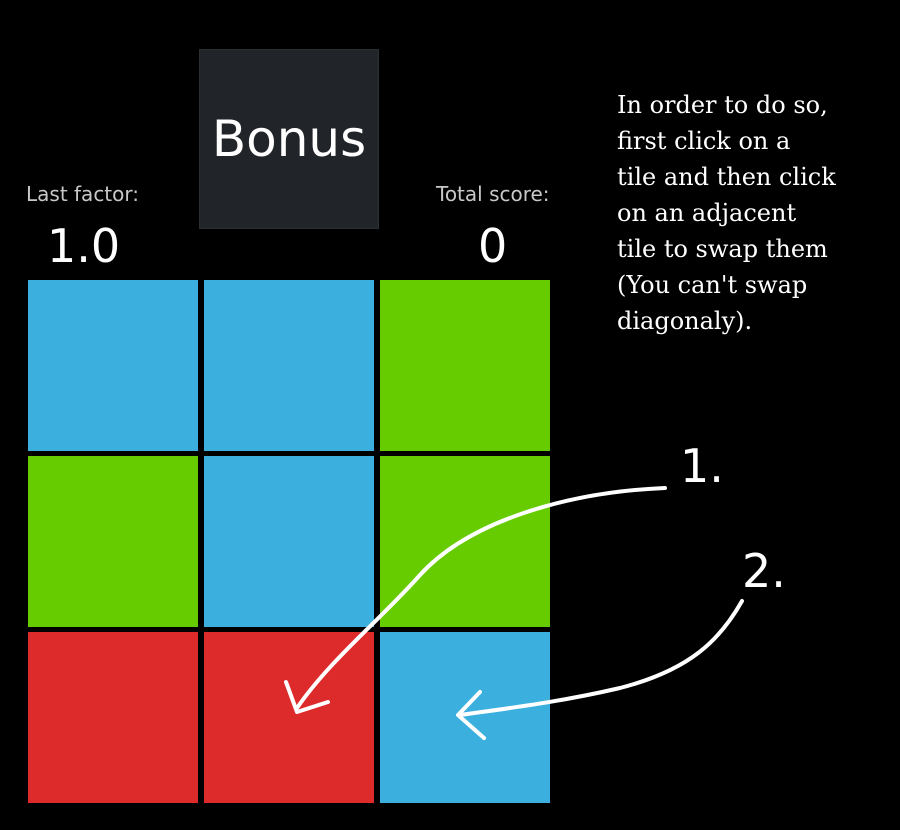 This screenshot has width=900, height=830. Describe the element at coordinates (289, 139) in the screenshot. I see `bonus-button: Bonus` at that location.